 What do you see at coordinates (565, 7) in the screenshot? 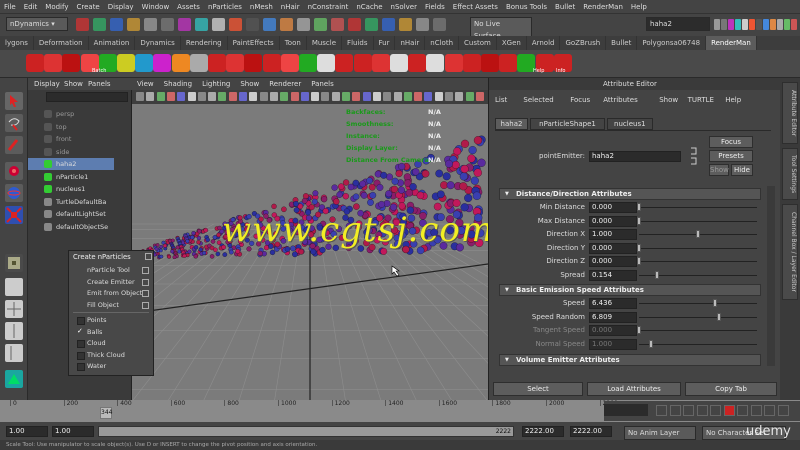
I see `menu-bullet: Bullet` at bounding box center [565, 7].